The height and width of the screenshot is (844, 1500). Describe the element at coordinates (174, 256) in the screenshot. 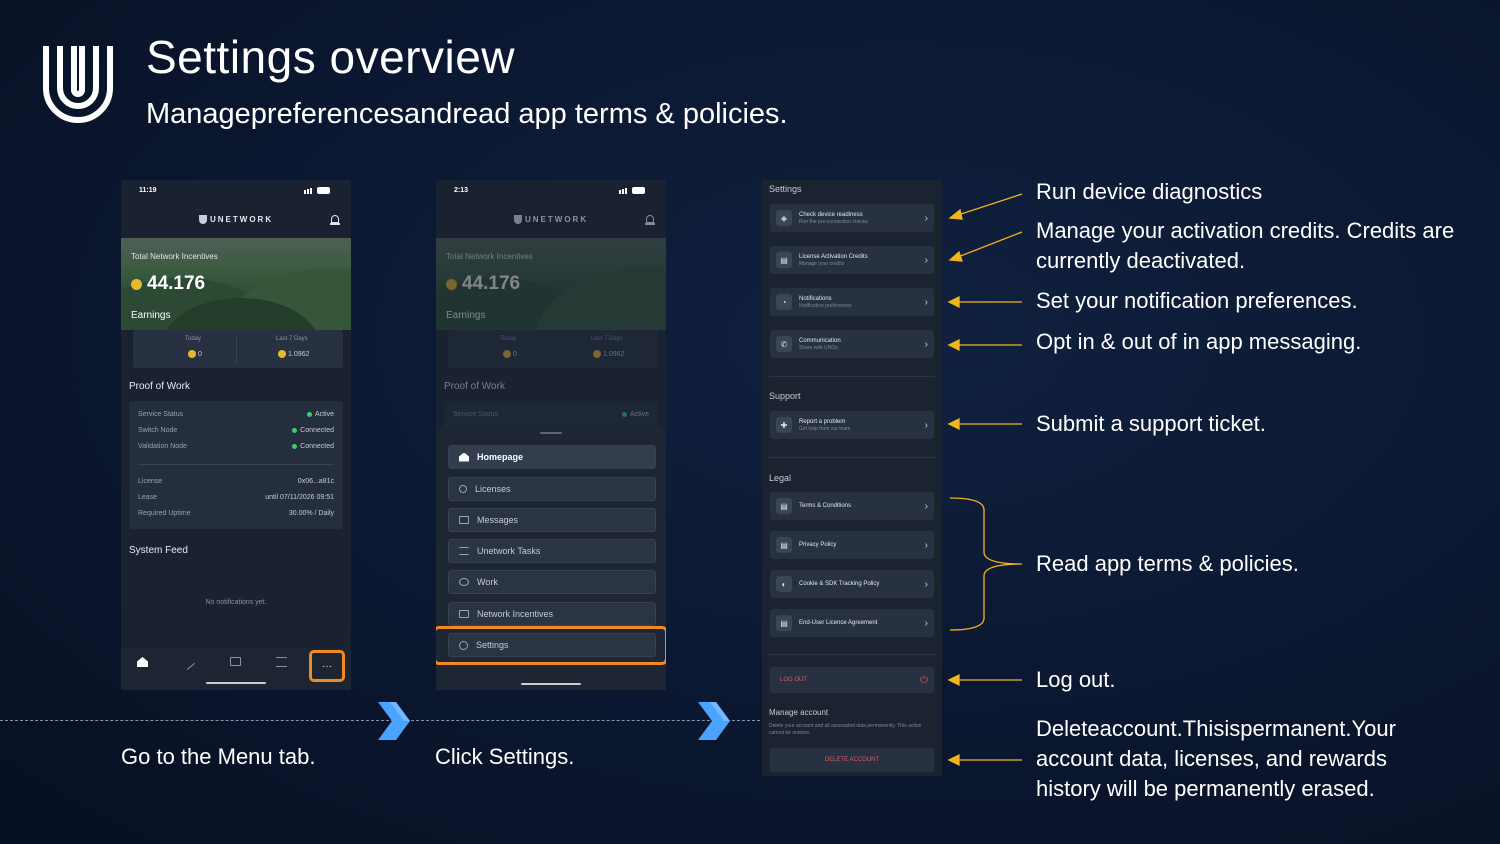

I see `hero-label: Total Network Incentives` at that location.